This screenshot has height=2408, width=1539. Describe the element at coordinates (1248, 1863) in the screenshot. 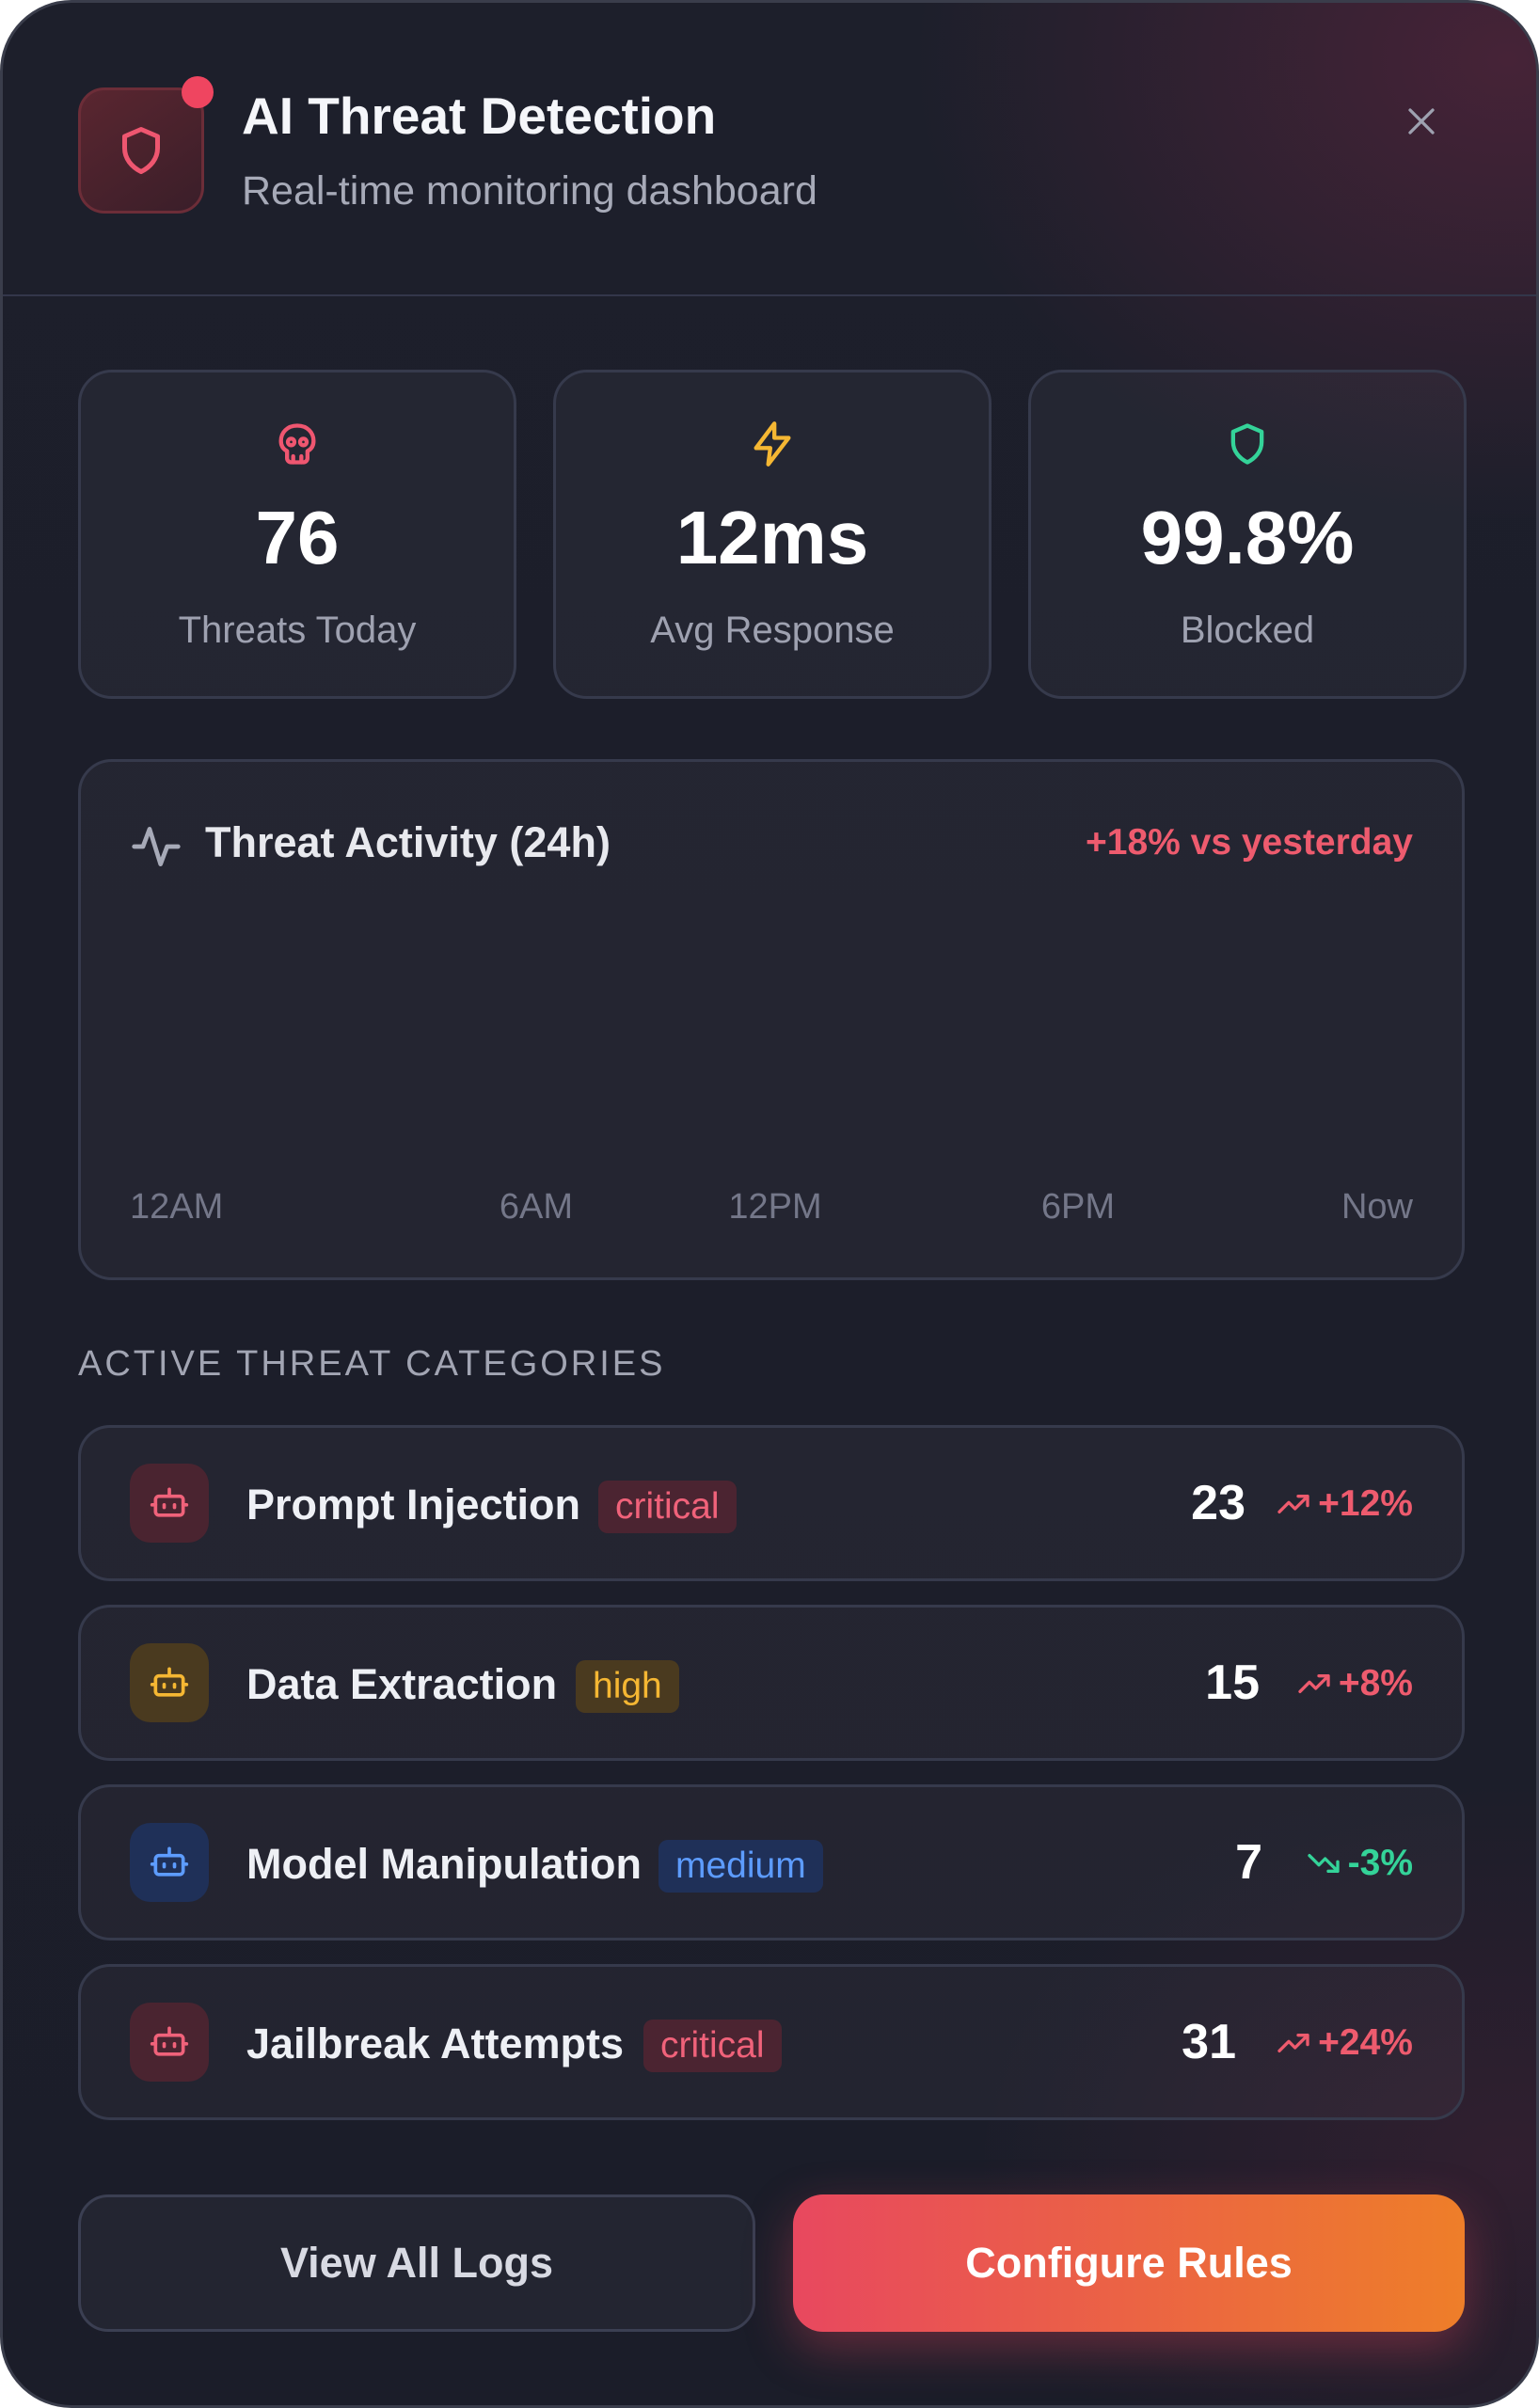

I see `category-count: 7` at that location.